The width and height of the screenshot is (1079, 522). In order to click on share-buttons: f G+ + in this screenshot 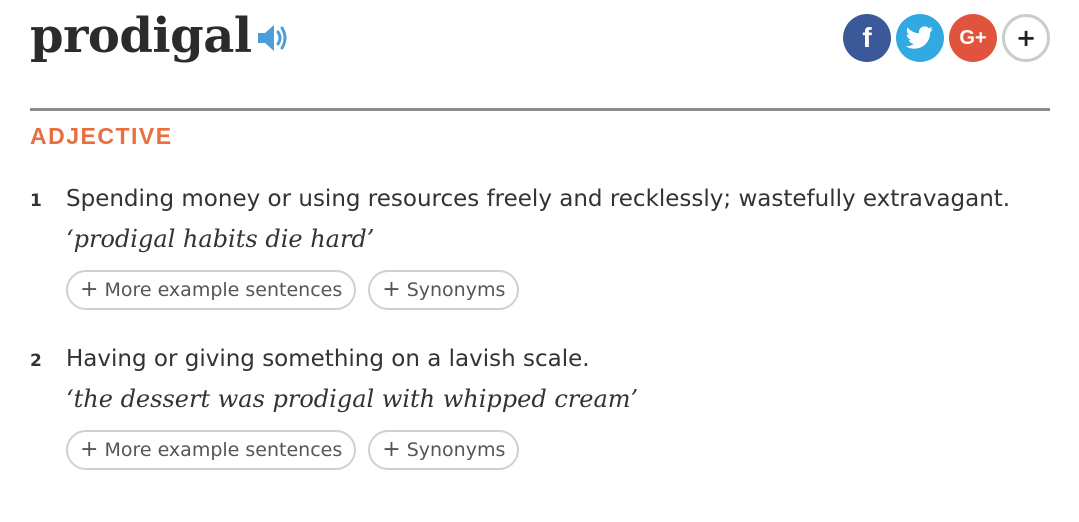, I will do `click(946, 38)`.